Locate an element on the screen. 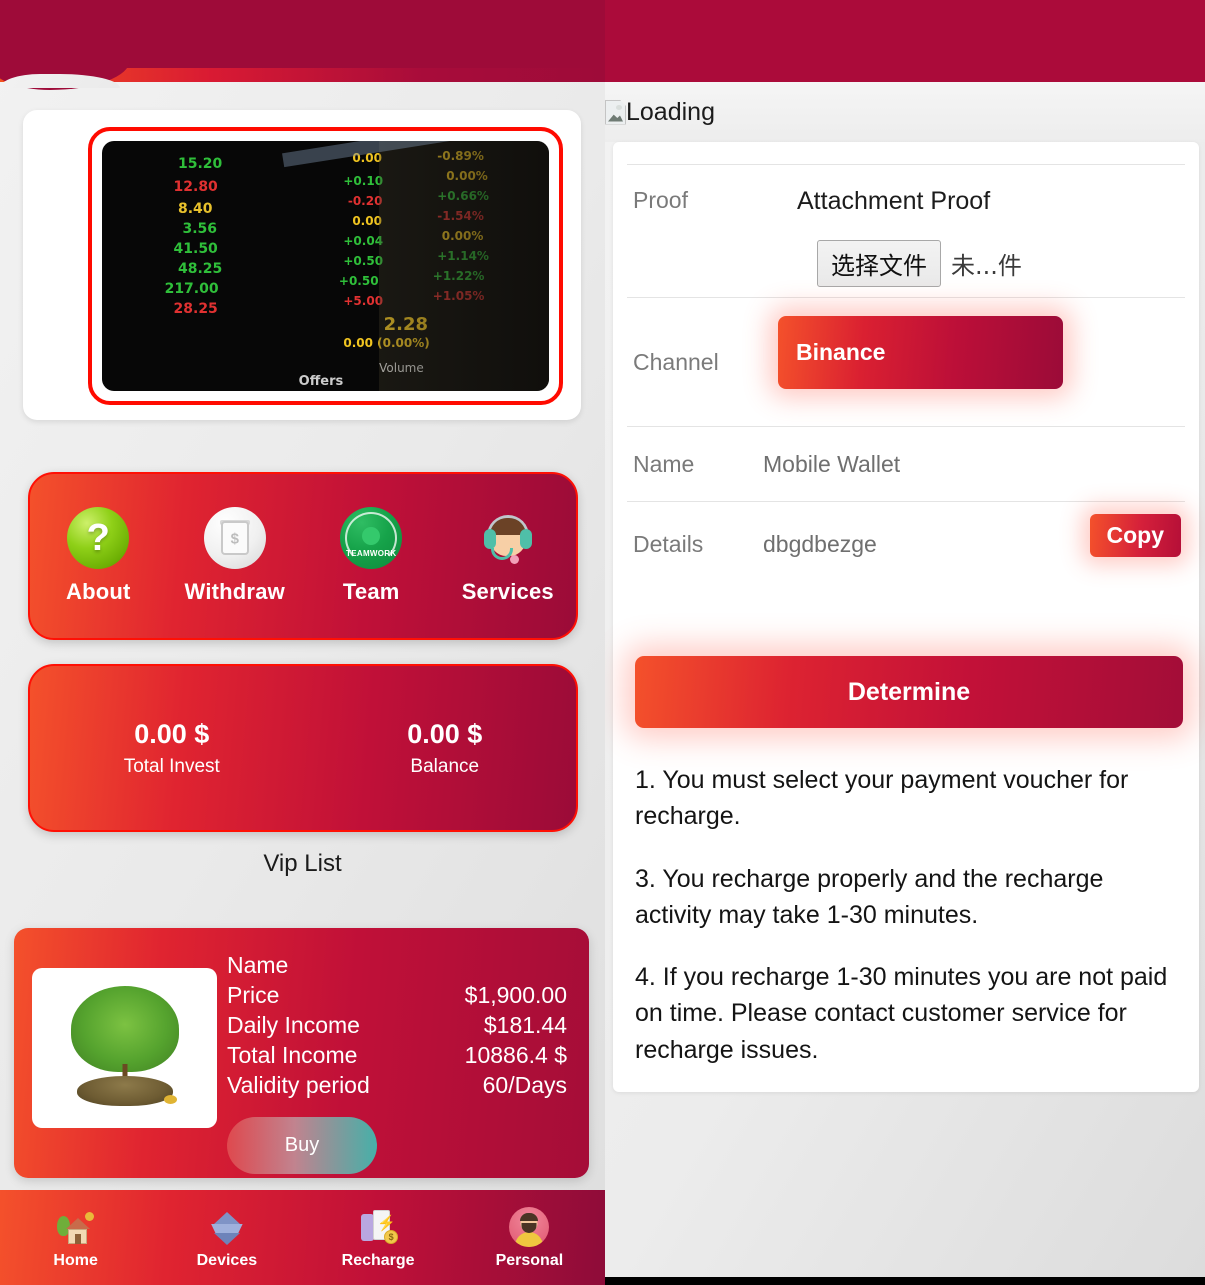 This screenshot has width=1205, height=1285. selected-file-name: 未...件 is located at coordinates (986, 266).